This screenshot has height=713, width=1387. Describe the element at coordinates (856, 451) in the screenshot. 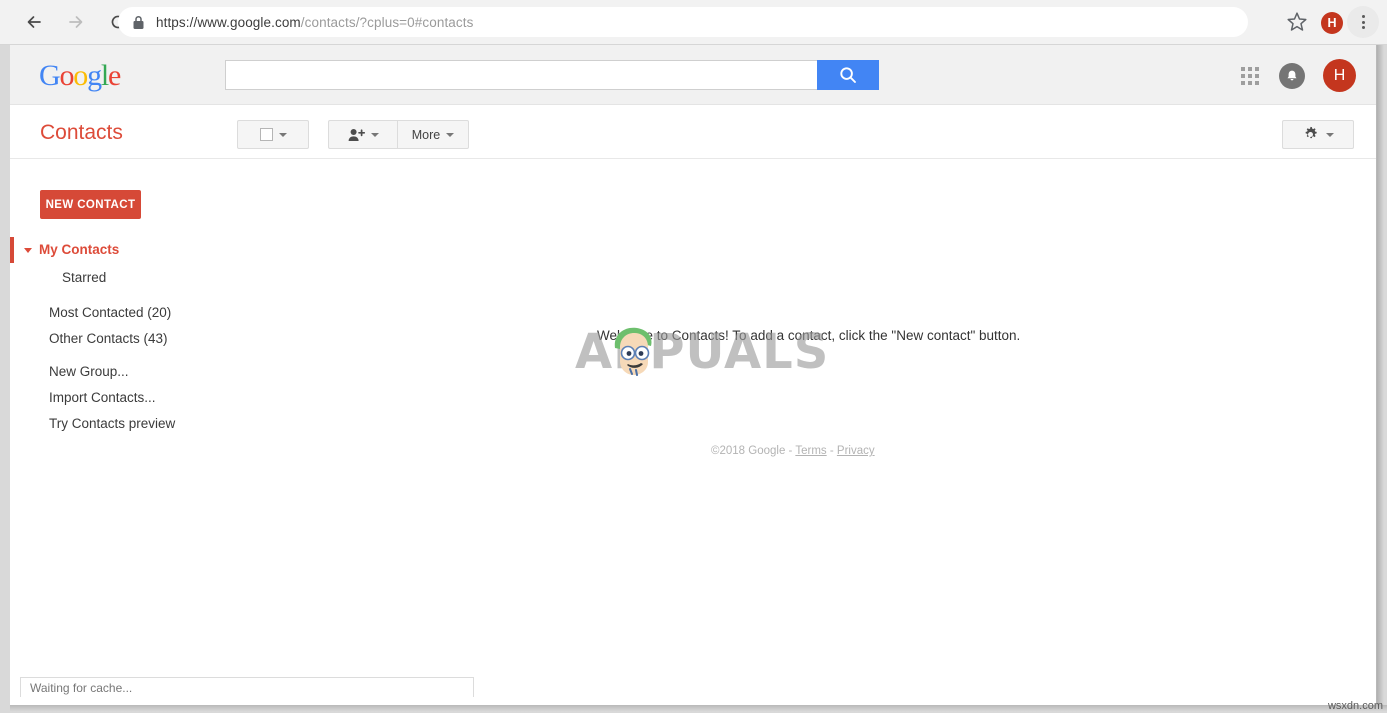

I see `privacy-link: Privacy` at that location.